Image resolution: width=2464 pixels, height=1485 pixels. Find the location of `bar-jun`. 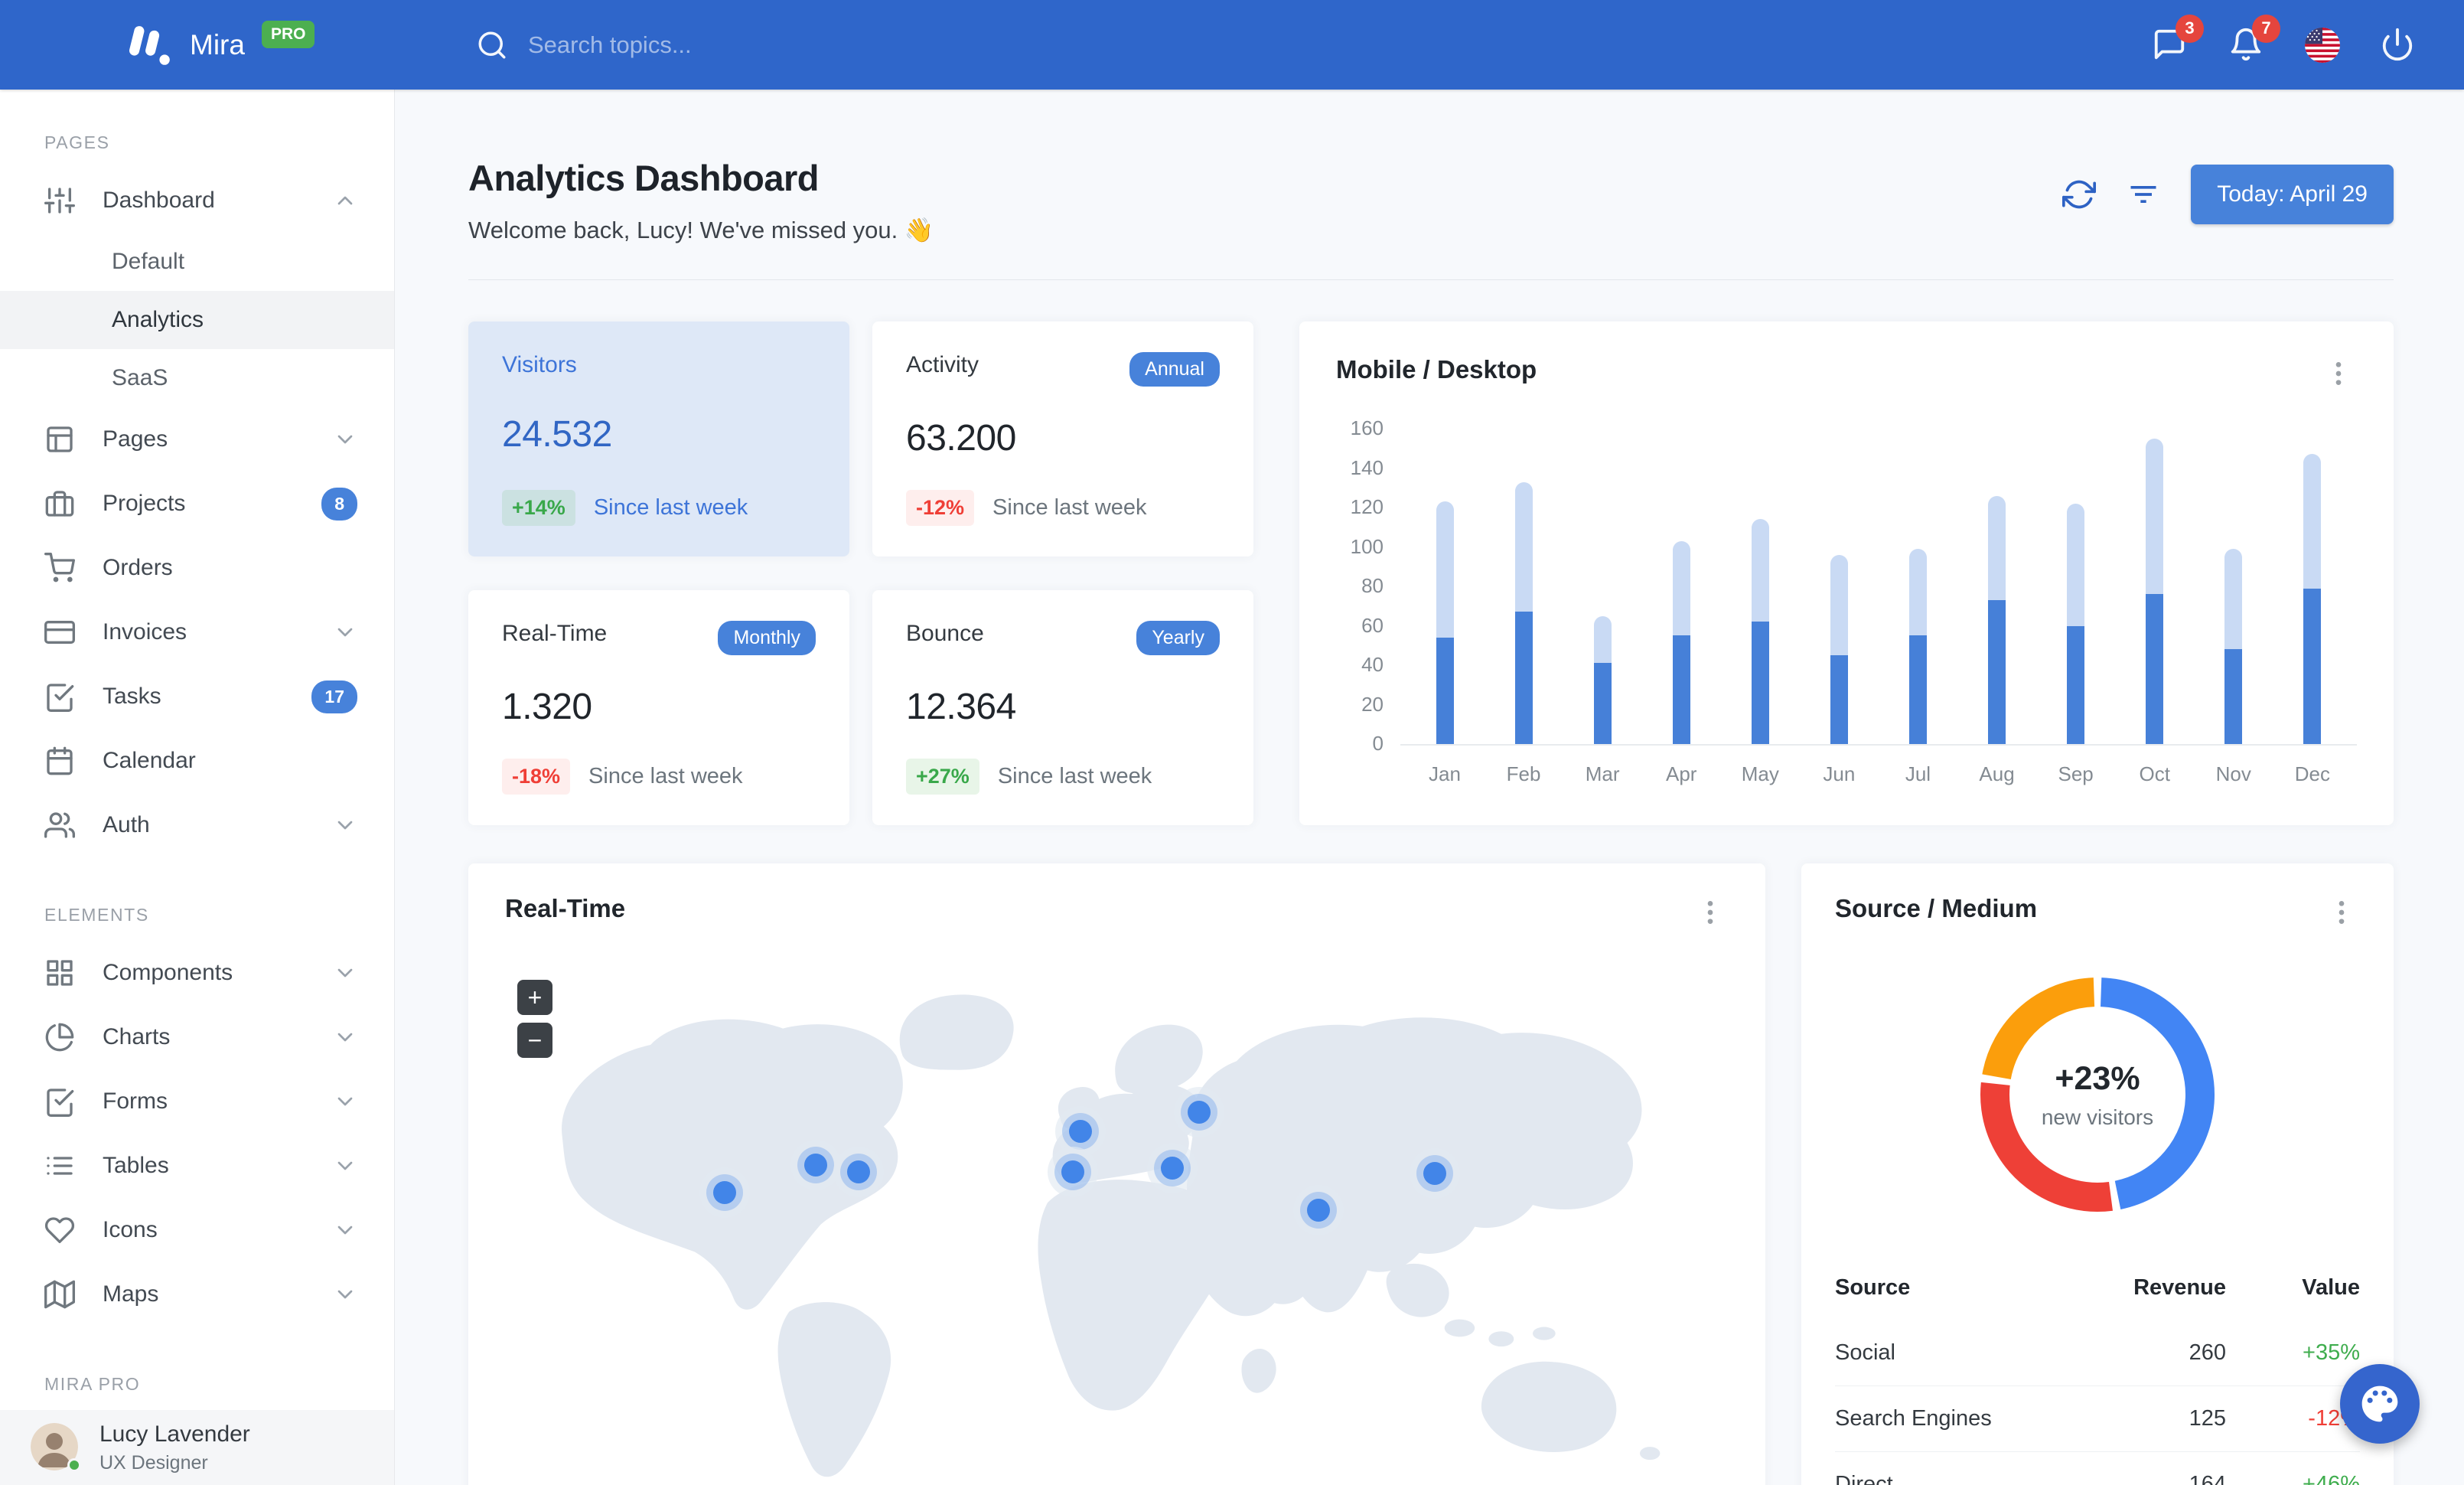

bar-jun is located at coordinates (1839, 649).